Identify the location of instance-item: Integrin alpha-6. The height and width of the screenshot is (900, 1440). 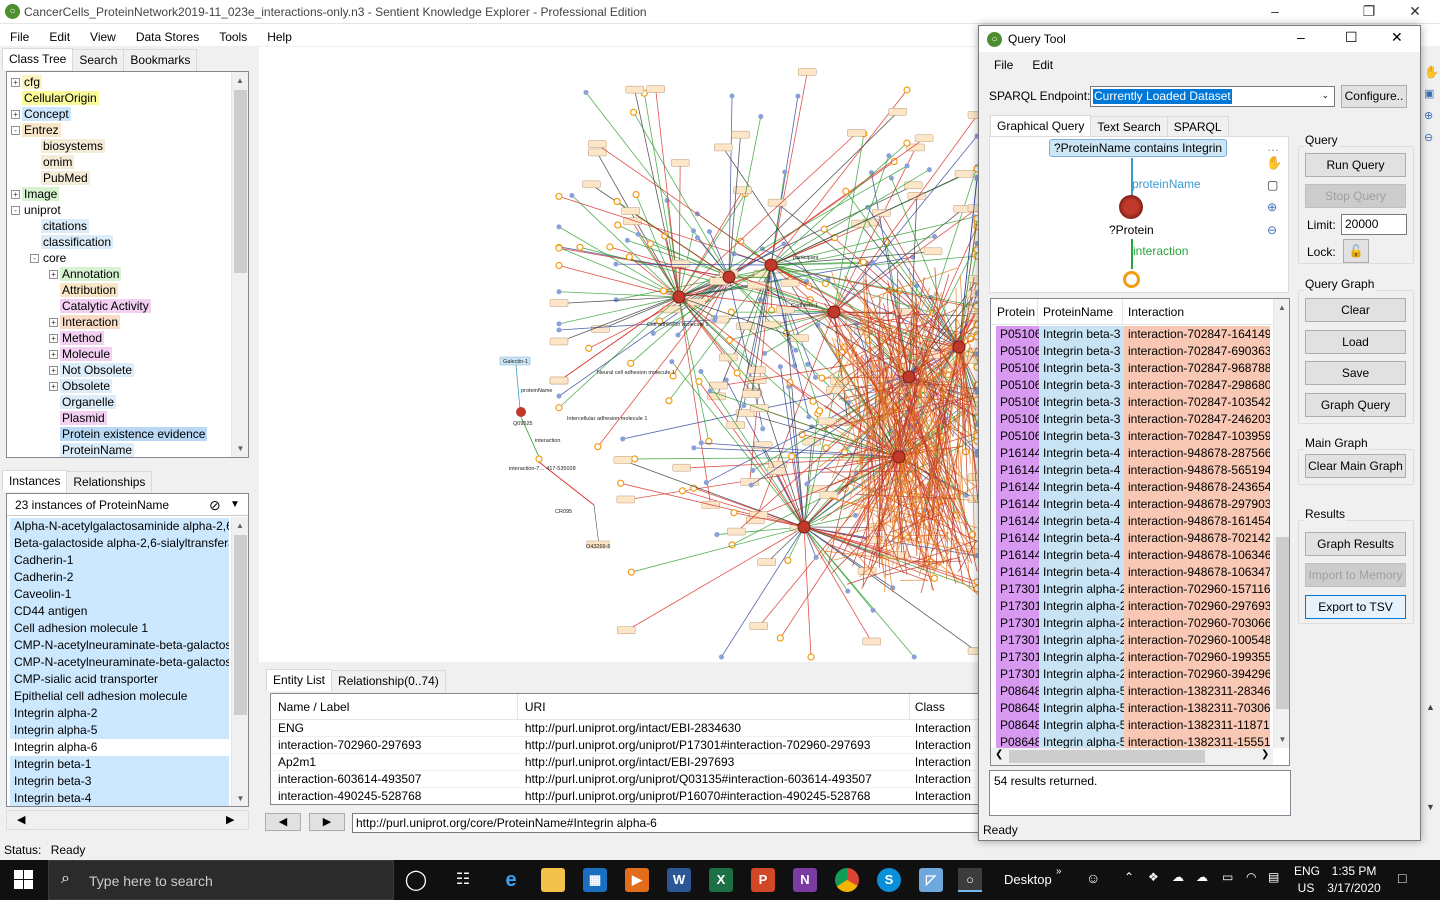
(119, 747).